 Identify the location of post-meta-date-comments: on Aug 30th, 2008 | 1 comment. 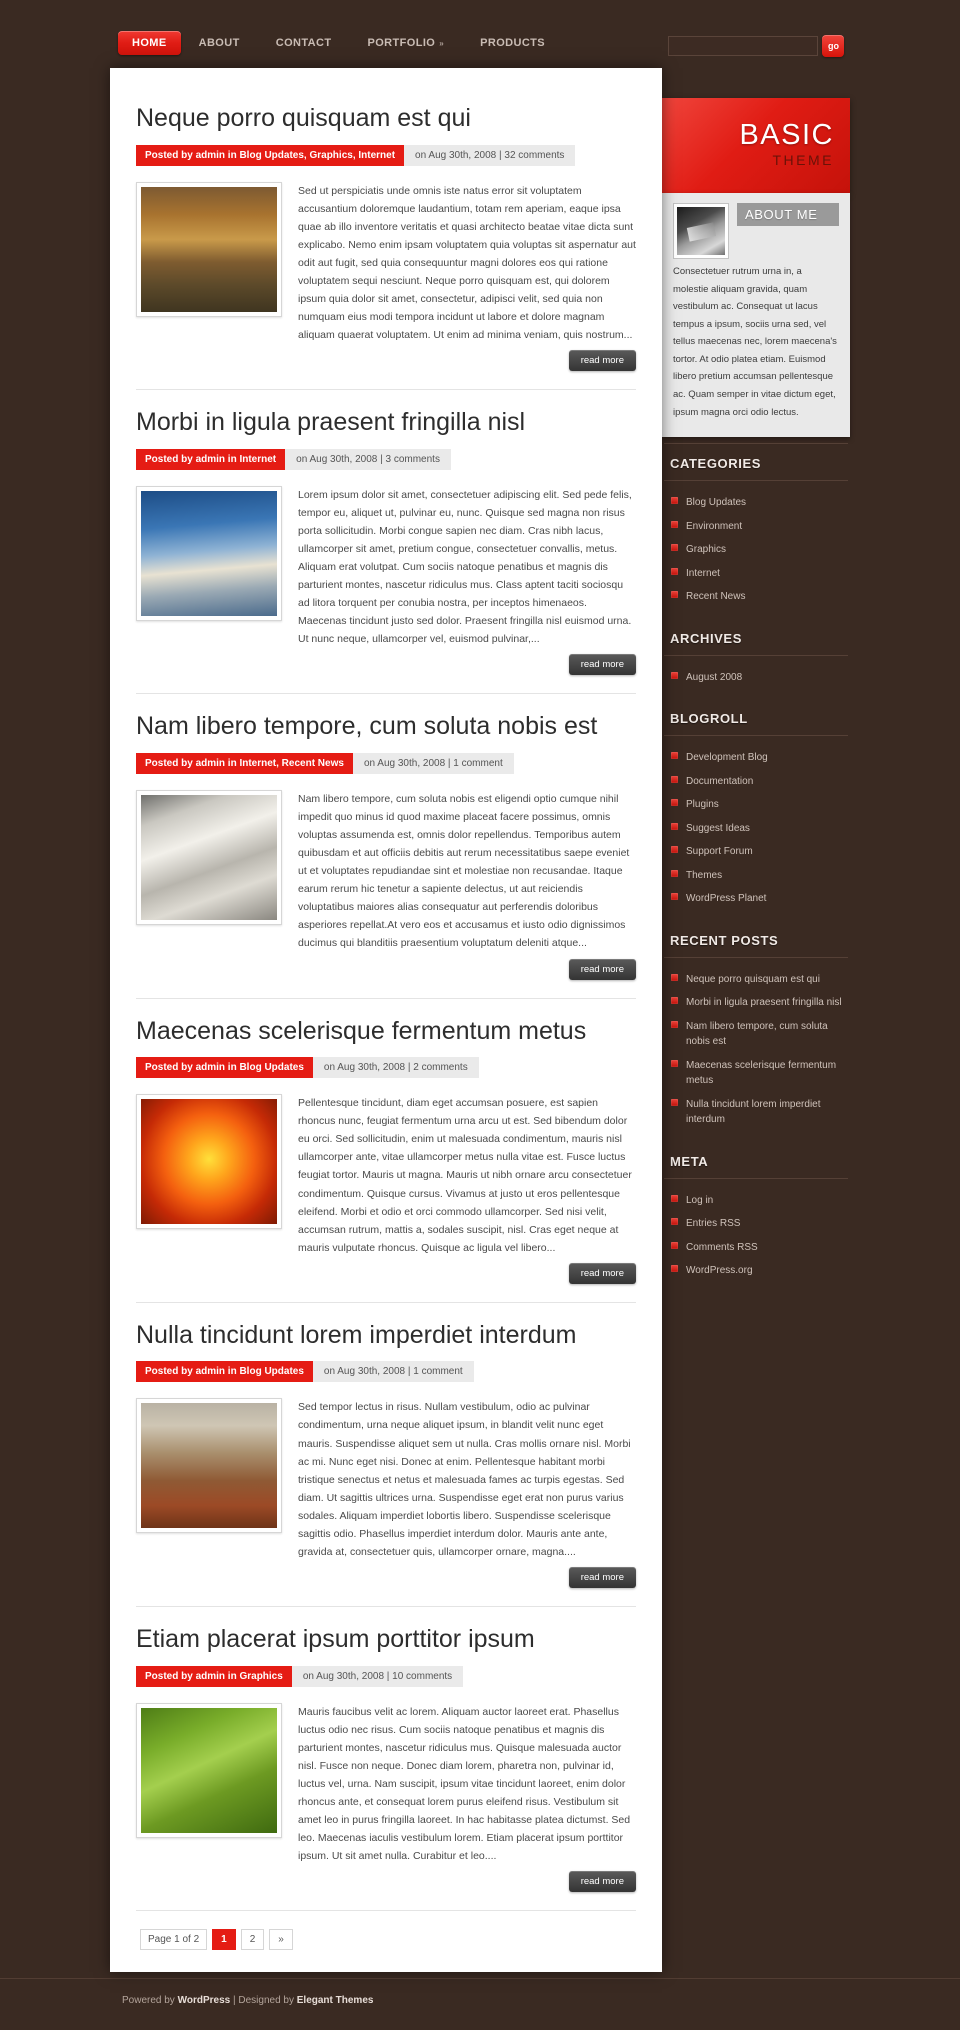
(393, 1372).